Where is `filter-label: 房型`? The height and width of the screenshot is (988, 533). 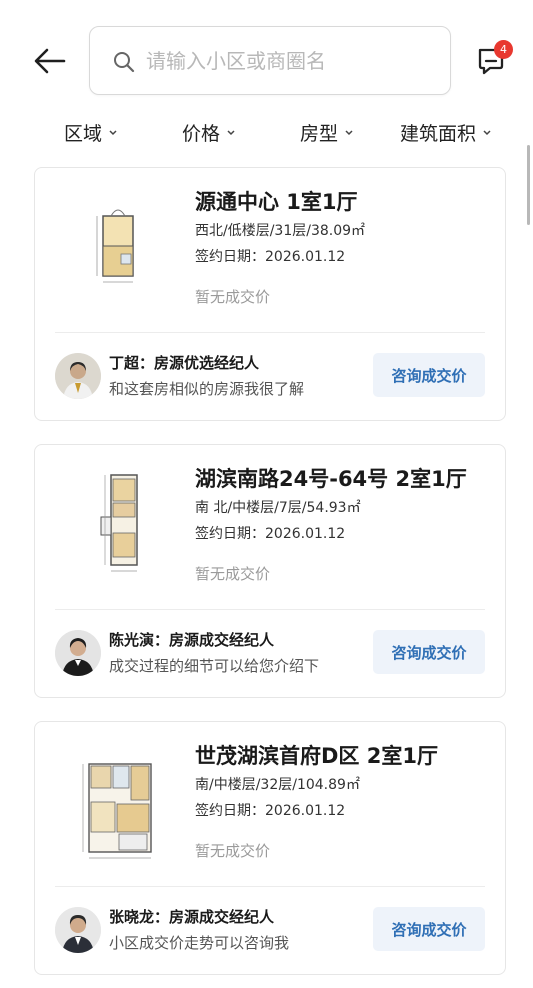
filter-label: 房型 is located at coordinates (319, 134).